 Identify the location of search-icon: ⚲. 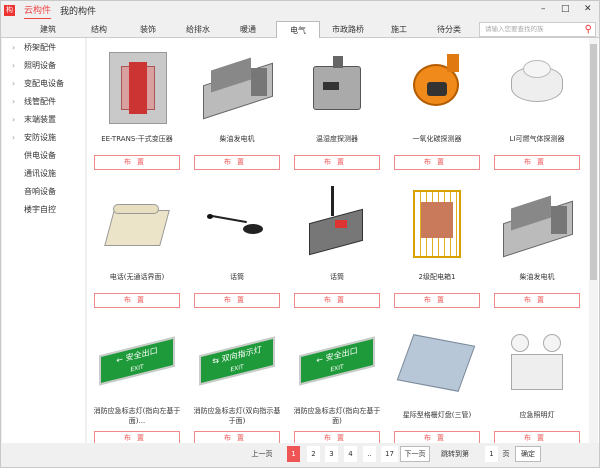
(588, 29).